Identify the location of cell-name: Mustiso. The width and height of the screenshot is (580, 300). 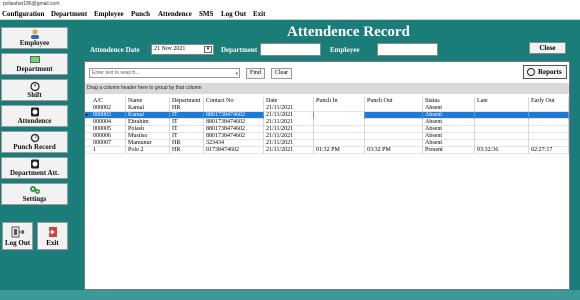
(148, 136).